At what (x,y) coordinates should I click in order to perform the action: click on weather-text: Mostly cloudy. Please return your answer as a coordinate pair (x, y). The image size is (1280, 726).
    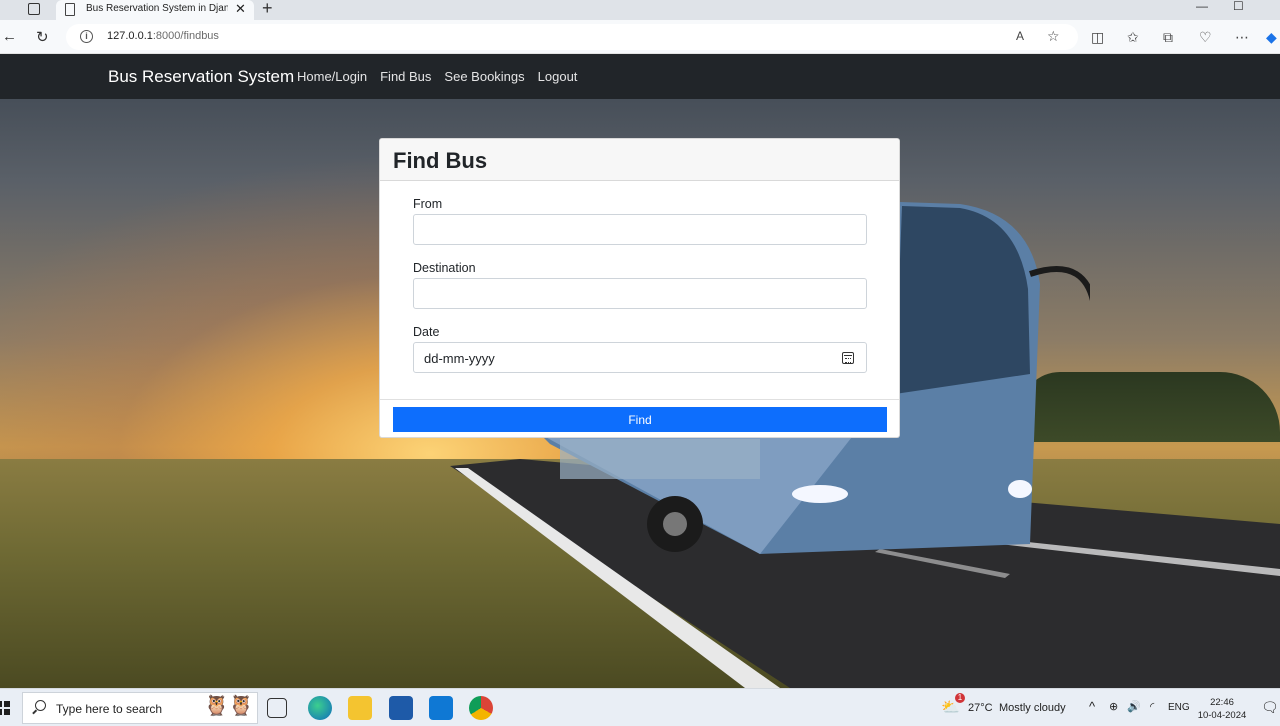
    Looking at the image, I should click on (1032, 708).